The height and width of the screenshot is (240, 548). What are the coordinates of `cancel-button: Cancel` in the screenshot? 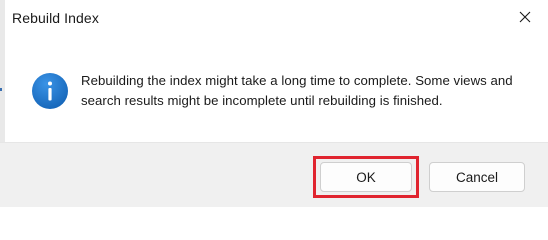 It's located at (477, 177).